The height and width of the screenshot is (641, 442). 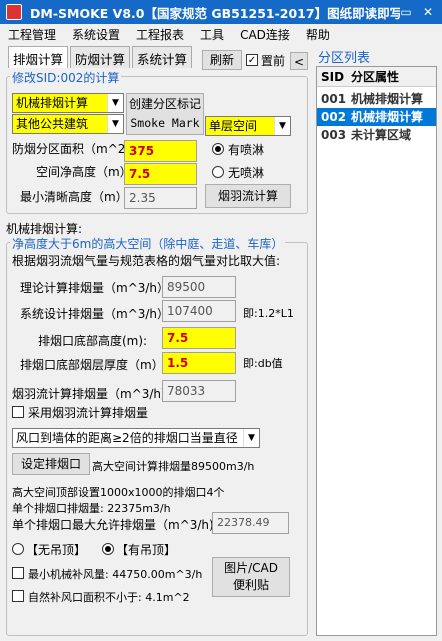 What do you see at coordinates (246, 150) in the screenshot?
I see `sprinkler-yes-label: 有喷淋` at bounding box center [246, 150].